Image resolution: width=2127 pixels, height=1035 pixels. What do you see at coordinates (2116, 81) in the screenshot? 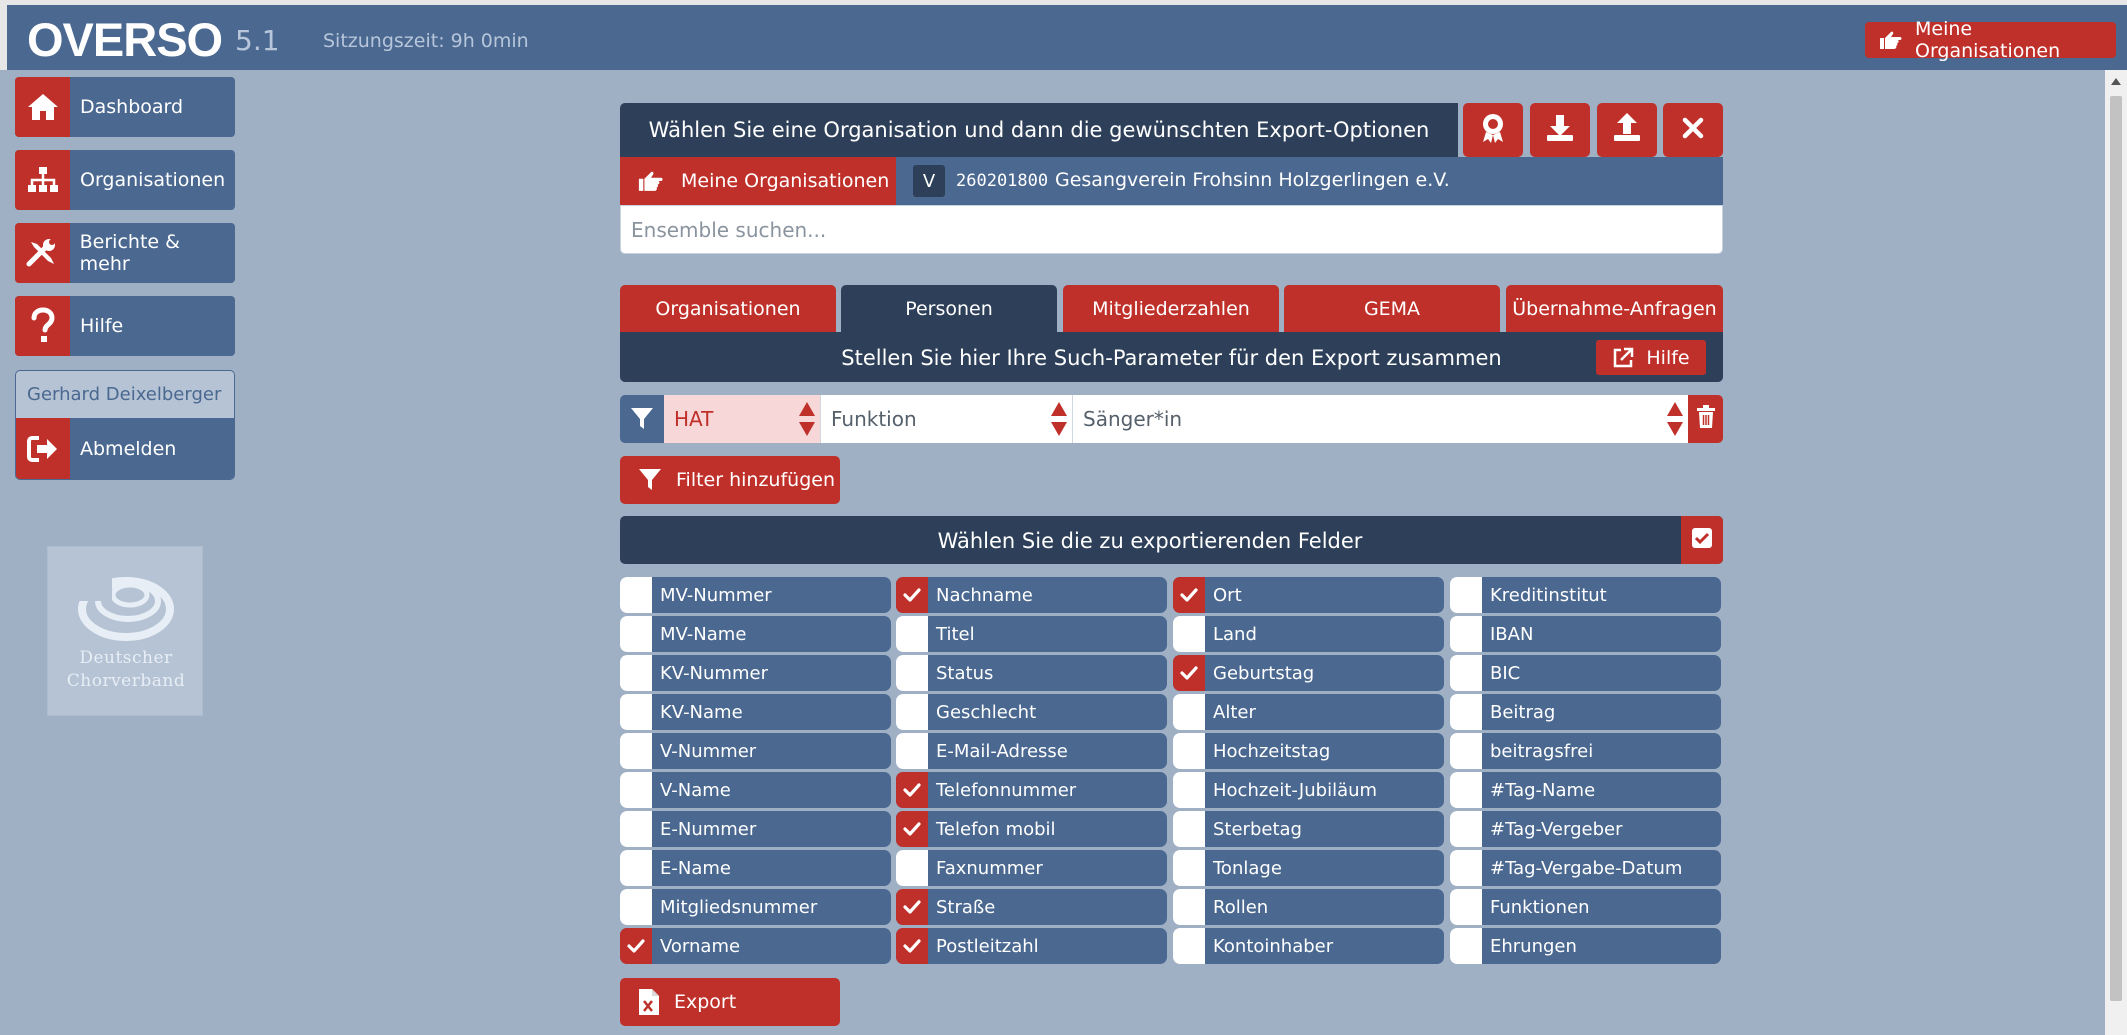
I see `scroll-up-arrow` at bounding box center [2116, 81].